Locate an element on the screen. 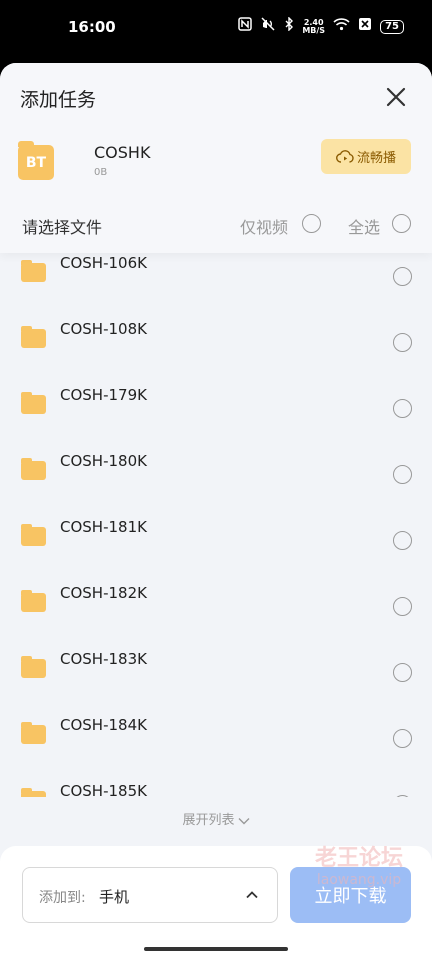 This screenshot has height=960, width=432. speed-icon: 2.40 MB/S is located at coordinates (314, 26).